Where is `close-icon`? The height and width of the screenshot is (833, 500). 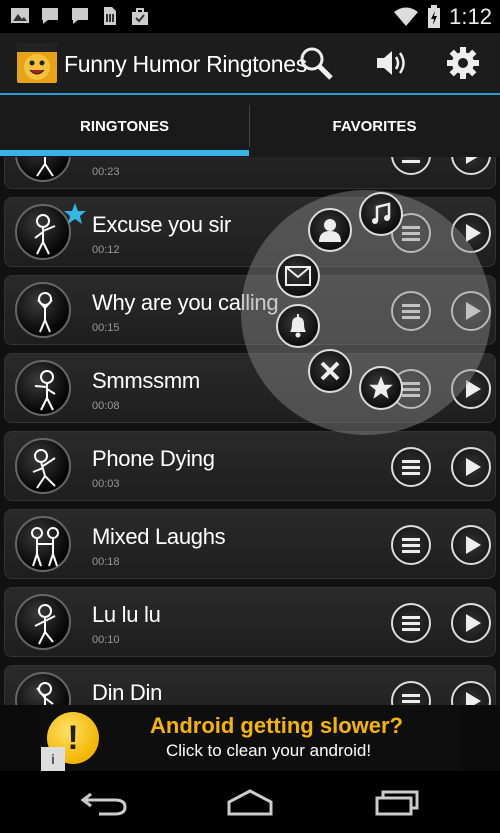 close-icon is located at coordinates (330, 371).